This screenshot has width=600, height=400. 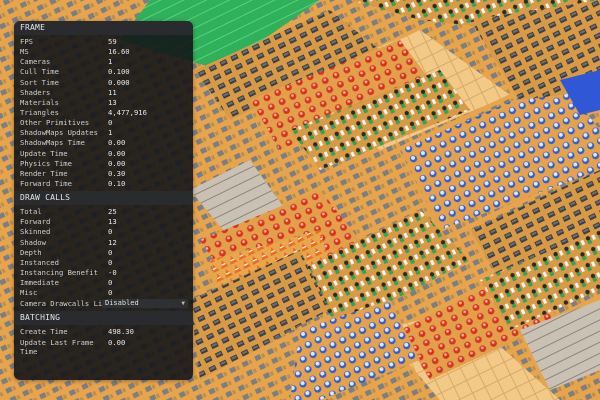 What do you see at coordinates (55, 123) in the screenshot?
I see `stat-label: Other Primitives` at bounding box center [55, 123].